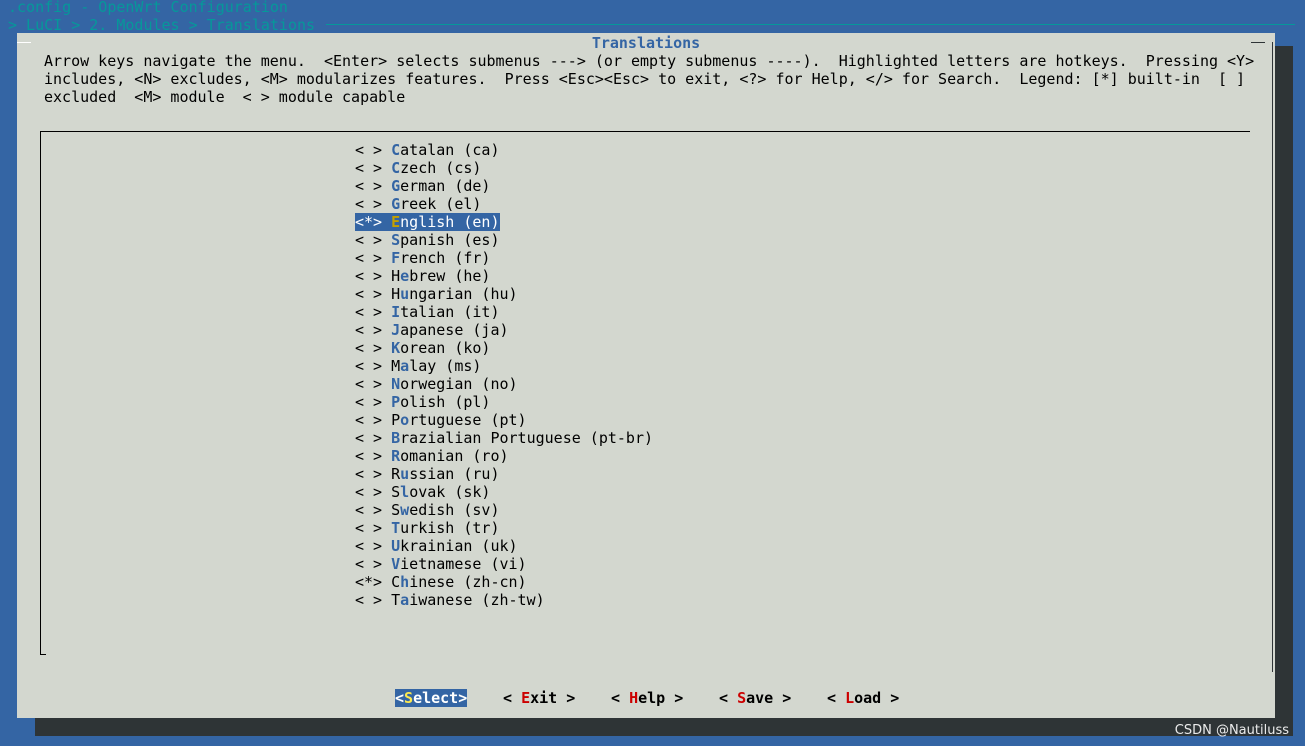  I want to click on menu-item: < > French (fr), so click(422, 258).